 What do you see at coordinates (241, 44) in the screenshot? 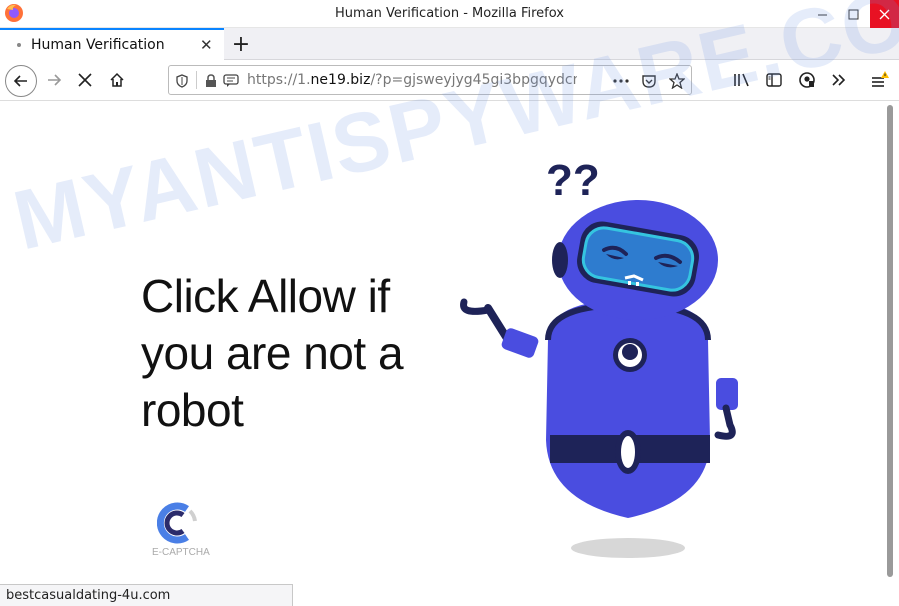
I see `new-tab-button: +` at bounding box center [241, 44].